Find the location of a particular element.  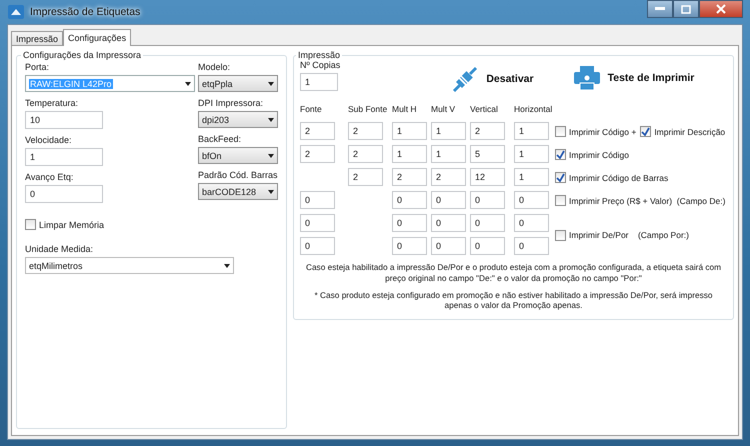

input-field: 12 is located at coordinates (487, 177).